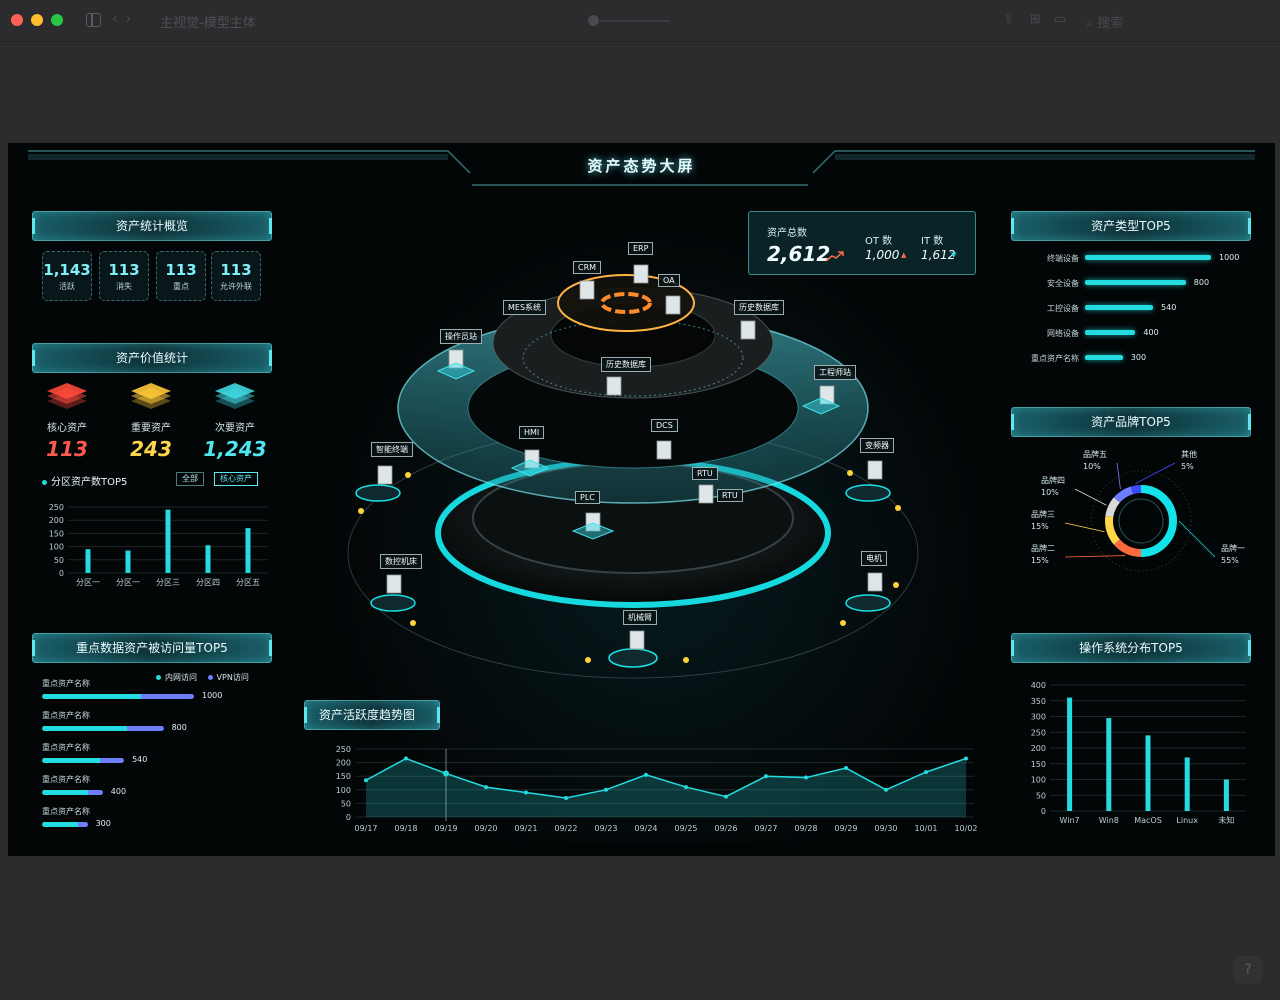  Describe the element at coordinates (1109, 820) in the screenshot. I see `x-tick-label: Win8` at that location.